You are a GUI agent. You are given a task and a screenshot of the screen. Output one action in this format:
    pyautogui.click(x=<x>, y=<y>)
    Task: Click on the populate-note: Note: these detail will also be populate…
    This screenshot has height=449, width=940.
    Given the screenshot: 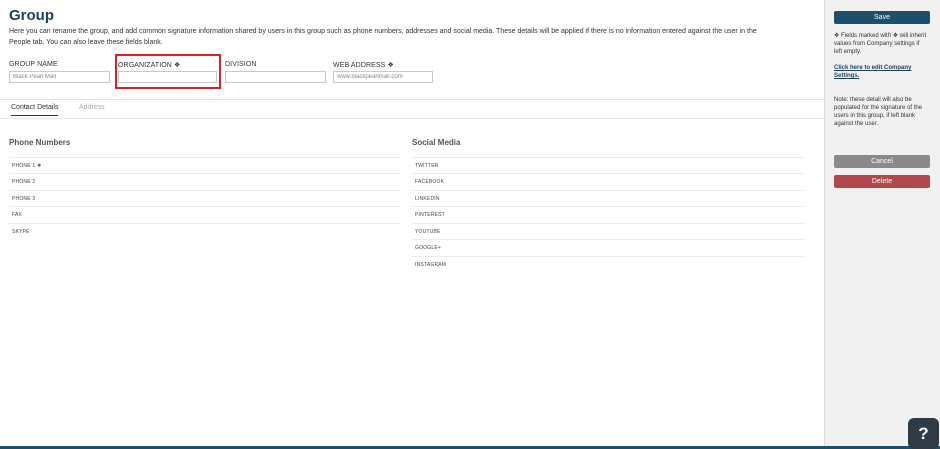 What is the action you would take?
    pyautogui.click(x=878, y=112)
    